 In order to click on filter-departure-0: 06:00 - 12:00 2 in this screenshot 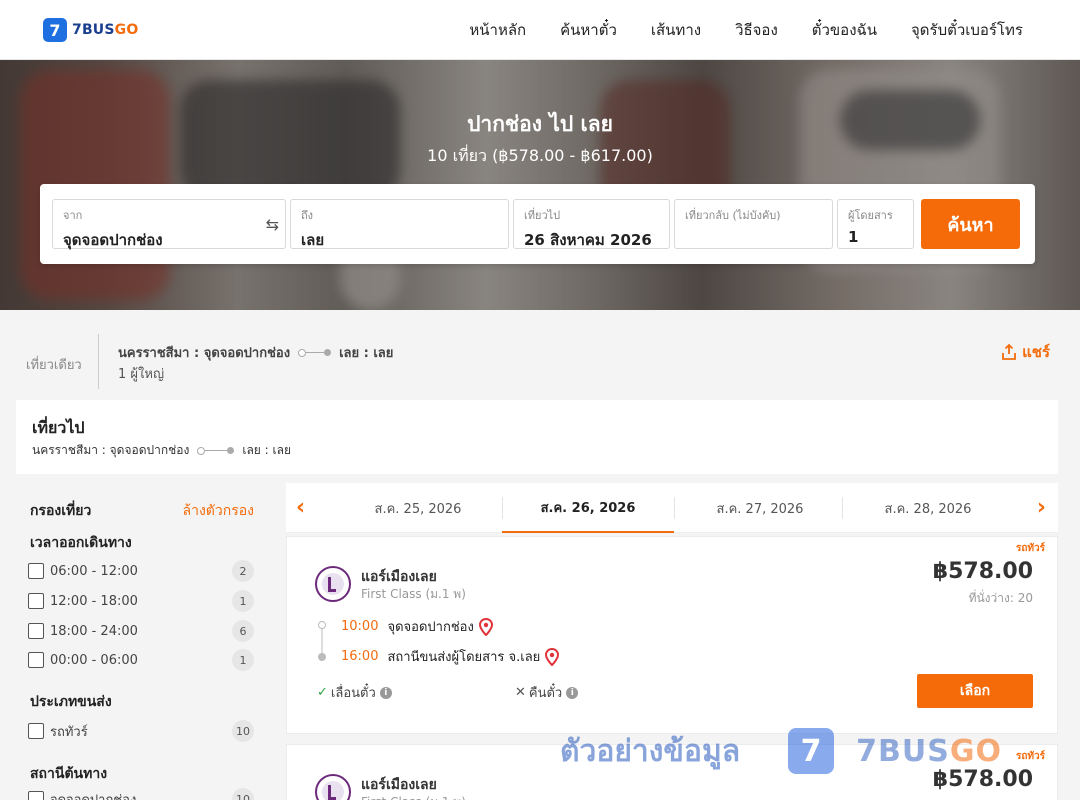, I will do `click(141, 571)`.